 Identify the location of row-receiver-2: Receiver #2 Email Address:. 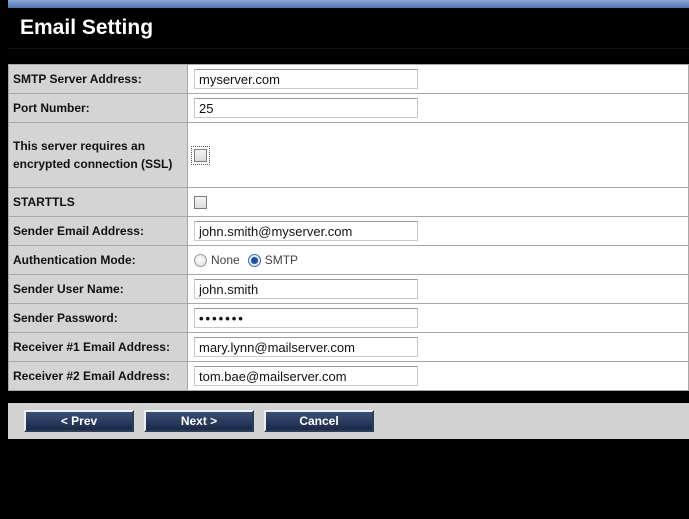
(348, 376).